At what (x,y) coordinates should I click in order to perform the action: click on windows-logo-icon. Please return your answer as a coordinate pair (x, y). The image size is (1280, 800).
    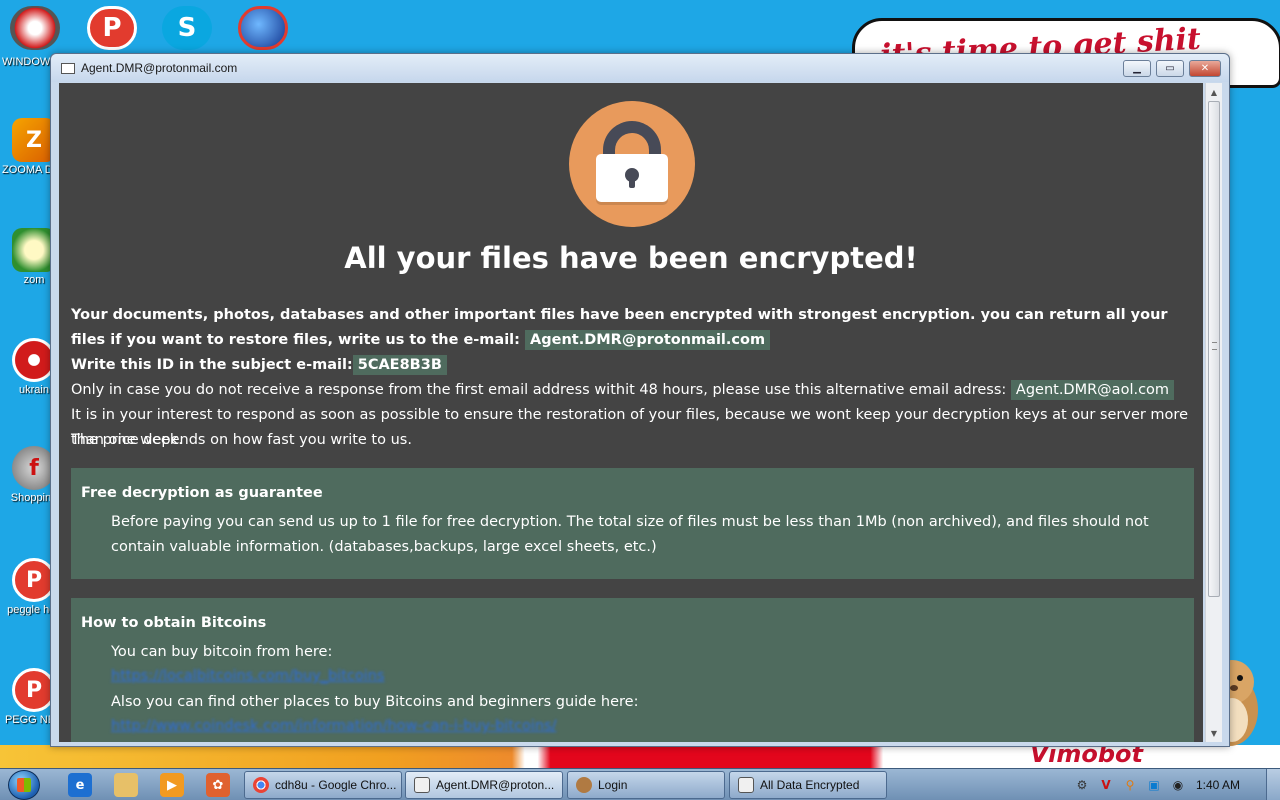
    Looking at the image, I should click on (24, 785).